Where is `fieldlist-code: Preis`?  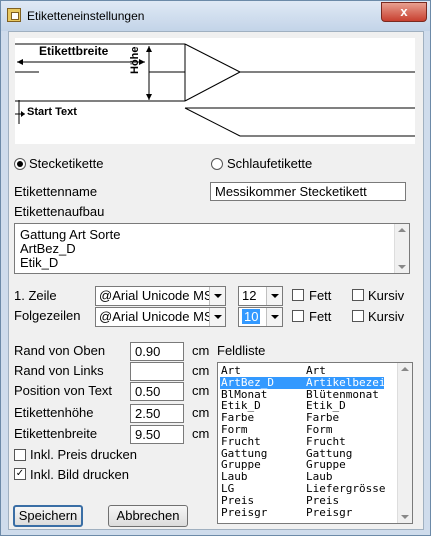
fieldlist-code: Preis is located at coordinates (238, 500).